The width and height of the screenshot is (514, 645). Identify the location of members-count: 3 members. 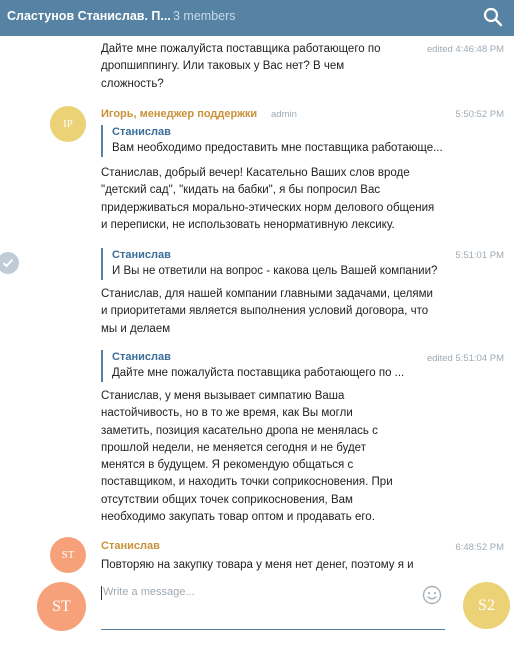
(204, 16).